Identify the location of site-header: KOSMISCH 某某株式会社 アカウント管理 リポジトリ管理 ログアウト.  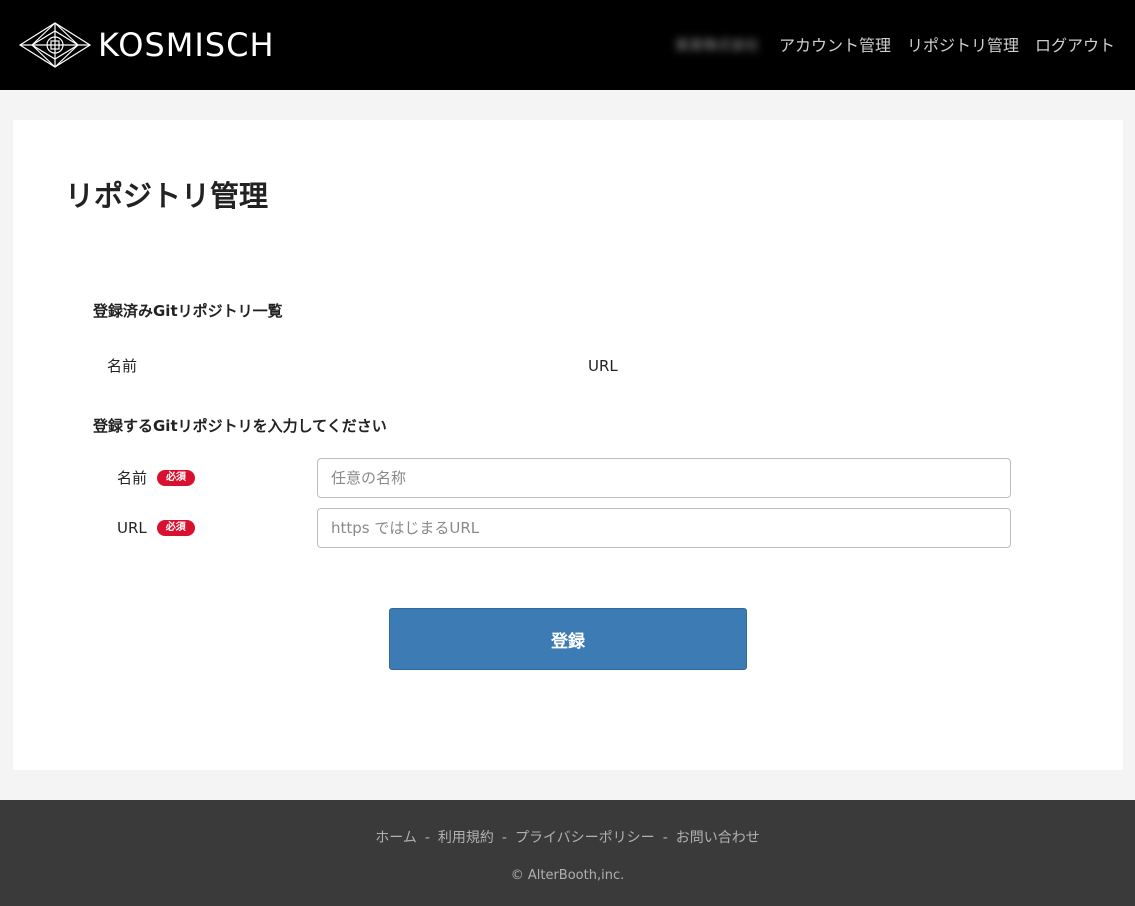
(567, 45).